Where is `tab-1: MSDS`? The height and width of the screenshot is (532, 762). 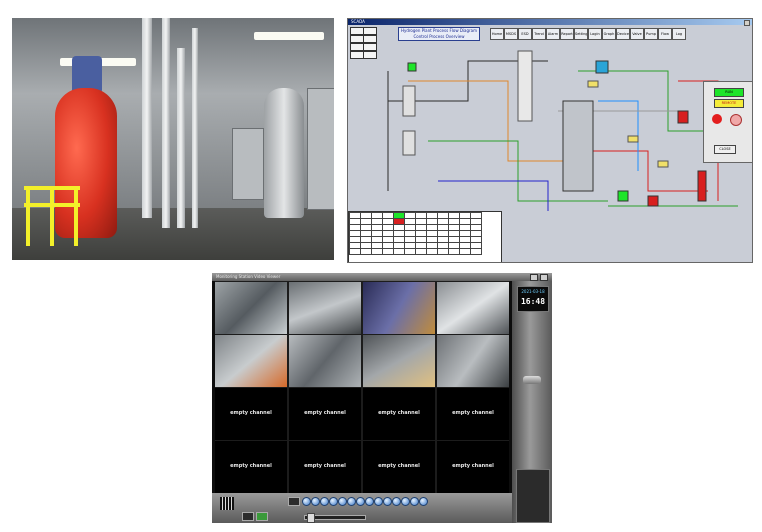 tab-1: MSDS is located at coordinates (511, 34).